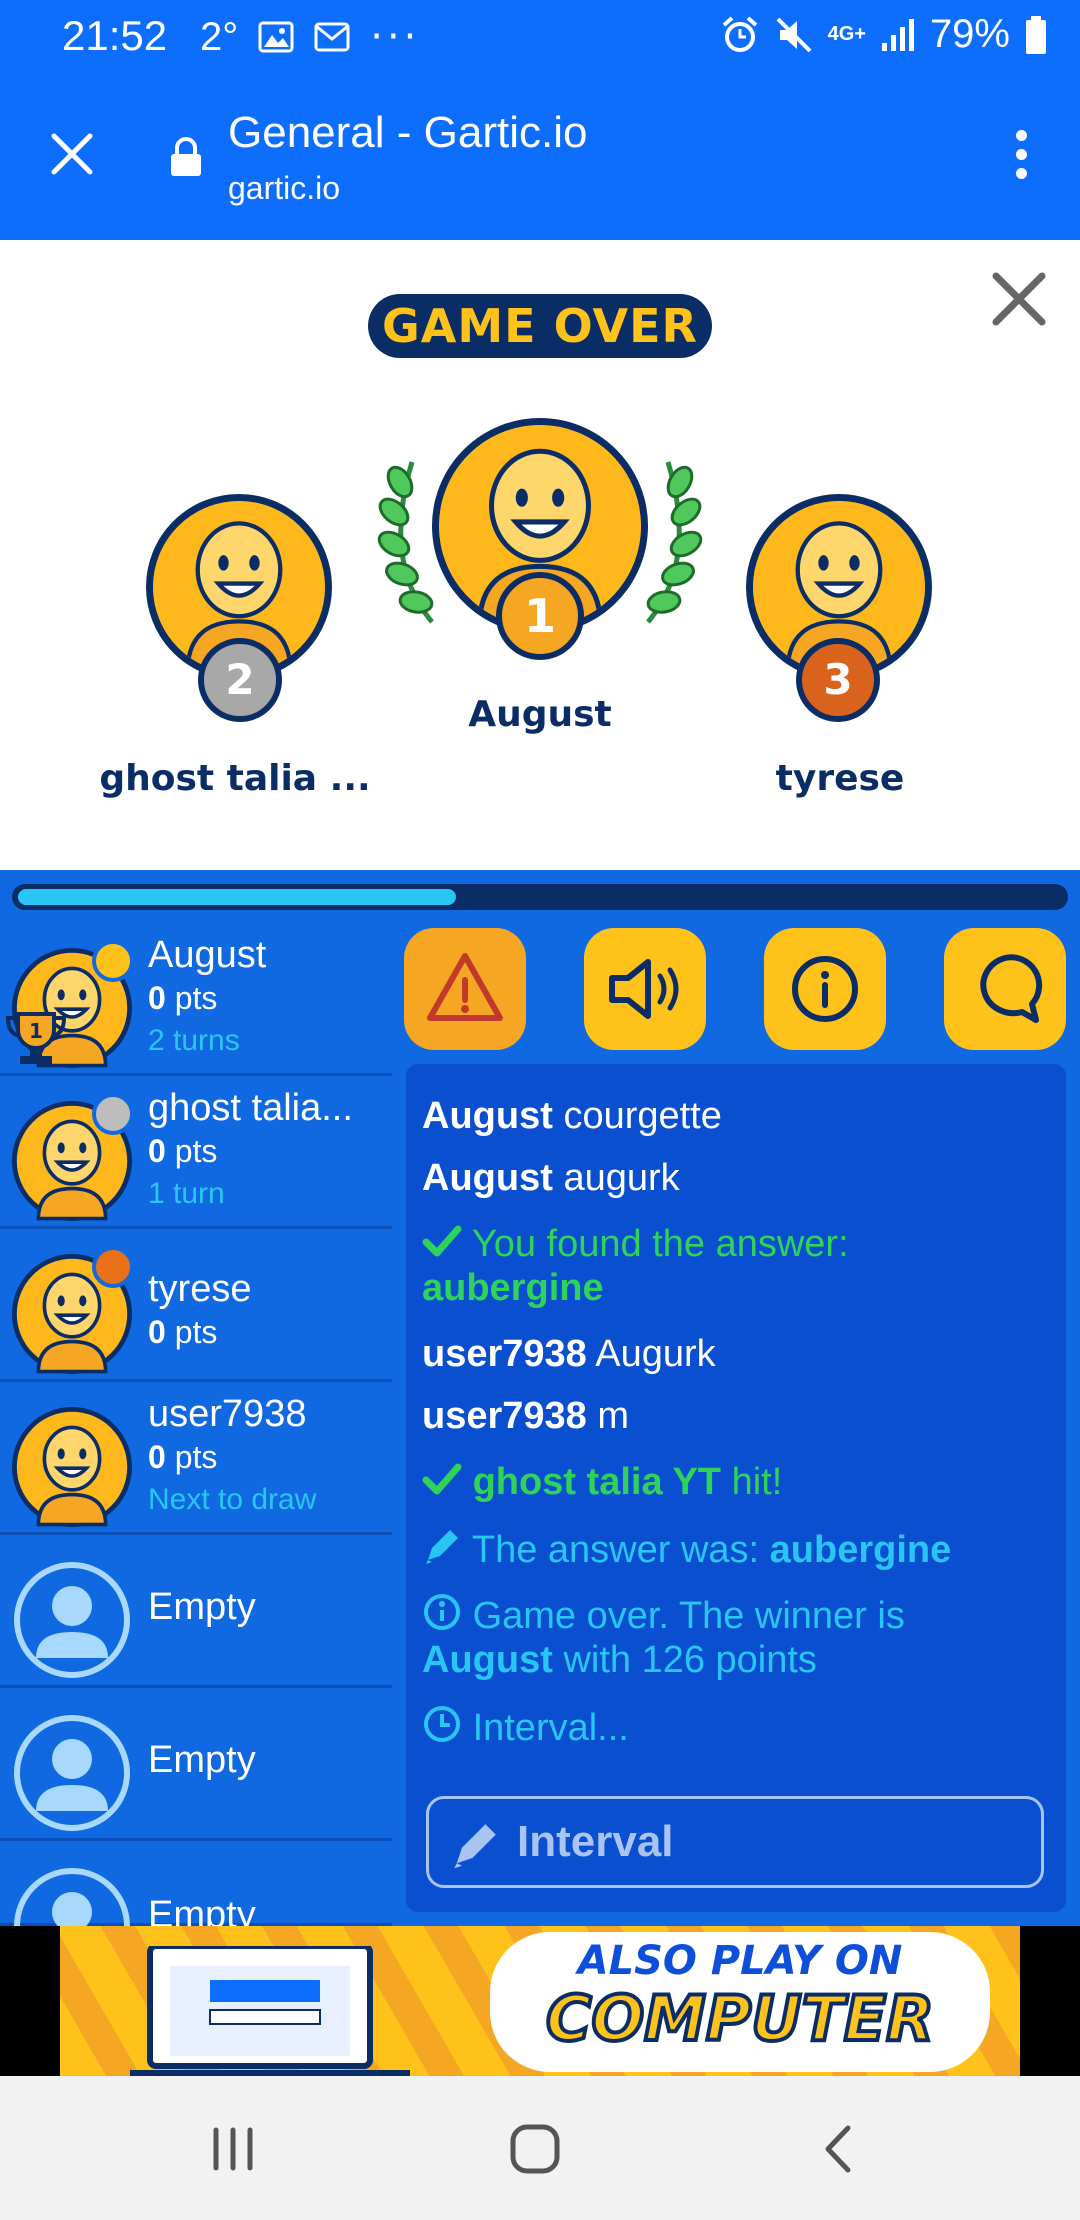 The height and width of the screenshot is (2220, 1080). Describe the element at coordinates (572, 1116) in the screenshot. I see `chat-message: August courgette` at that location.